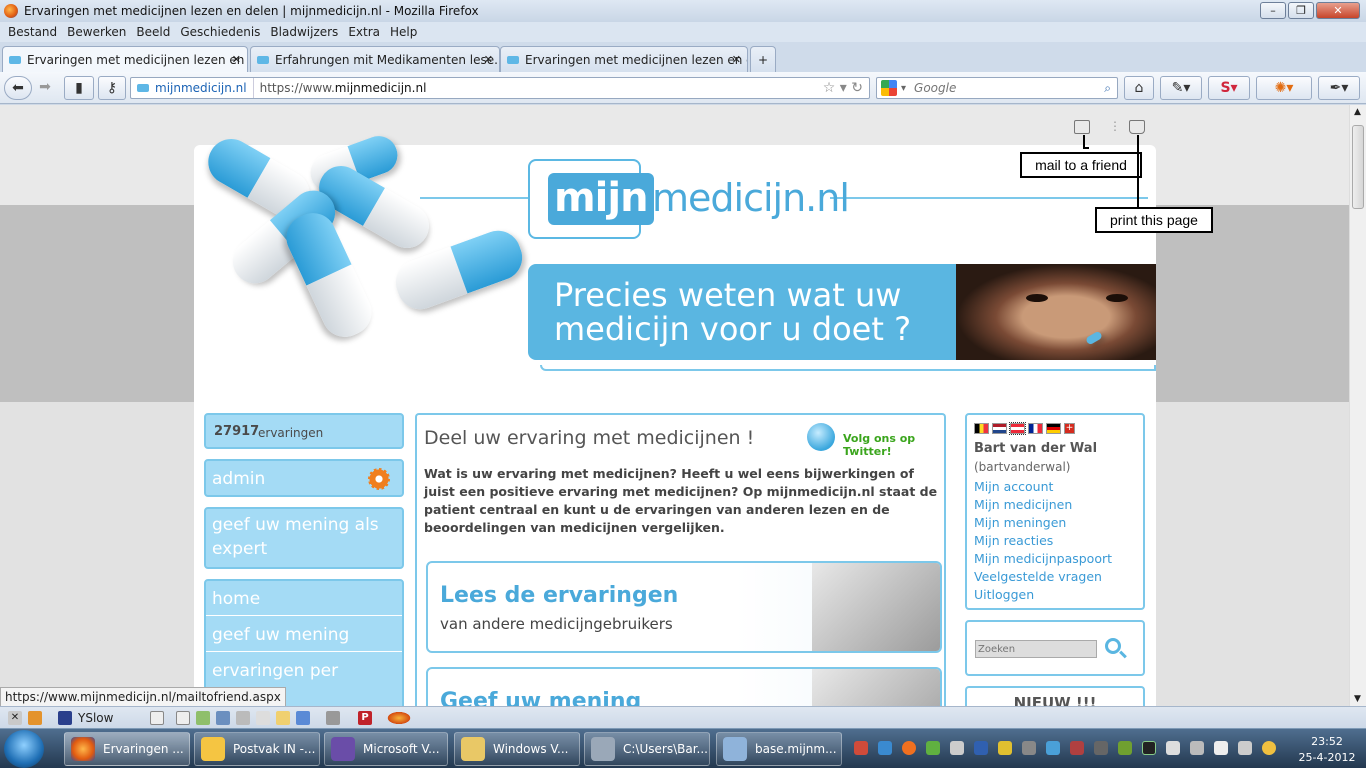 This screenshot has width=1366, height=768. Describe the element at coordinates (1036, 649) in the screenshot. I see `site-search-input` at that location.